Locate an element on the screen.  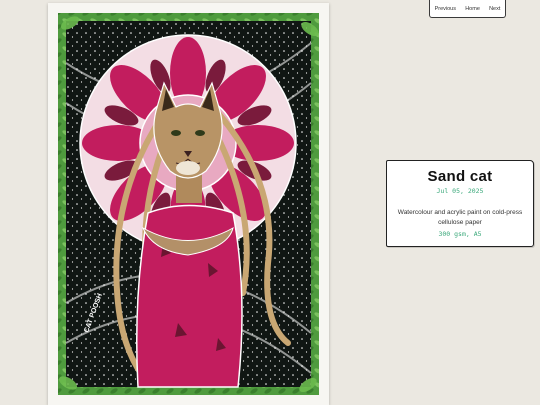
page-navigation: Previous Home Next is located at coordinates (467, 9).